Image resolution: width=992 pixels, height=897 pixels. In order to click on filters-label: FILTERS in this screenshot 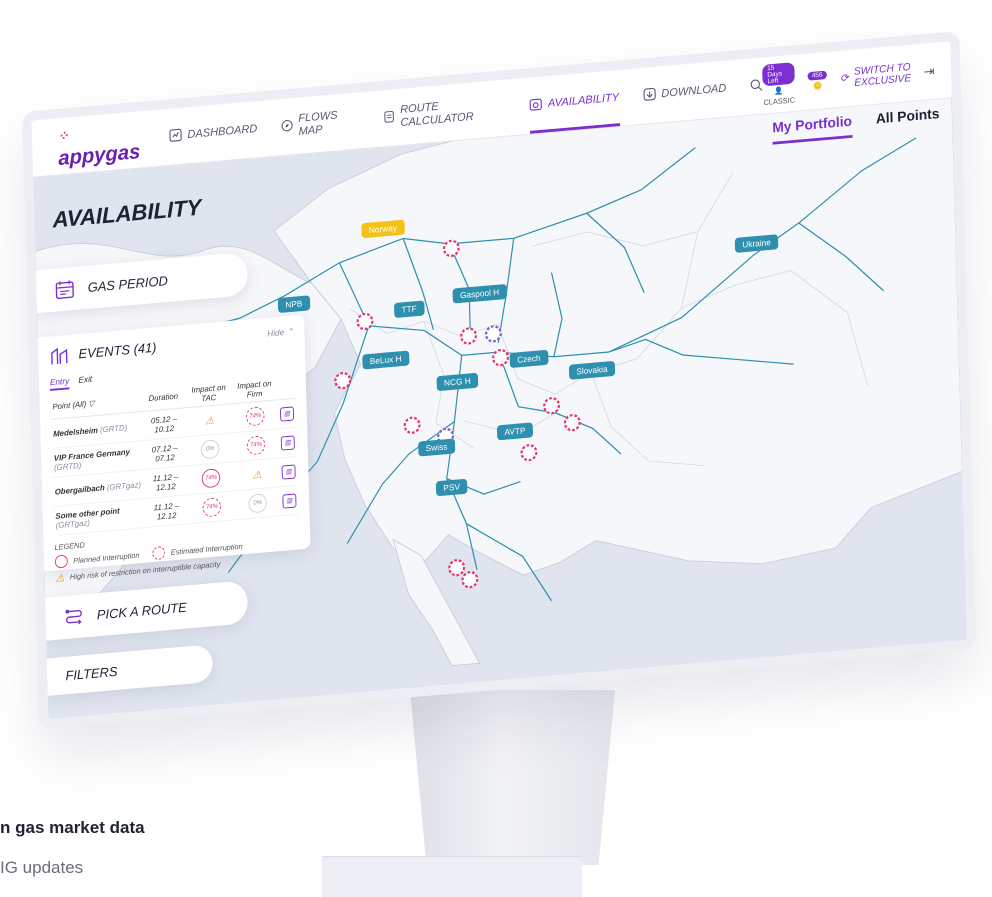, I will do `click(91, 673)`.